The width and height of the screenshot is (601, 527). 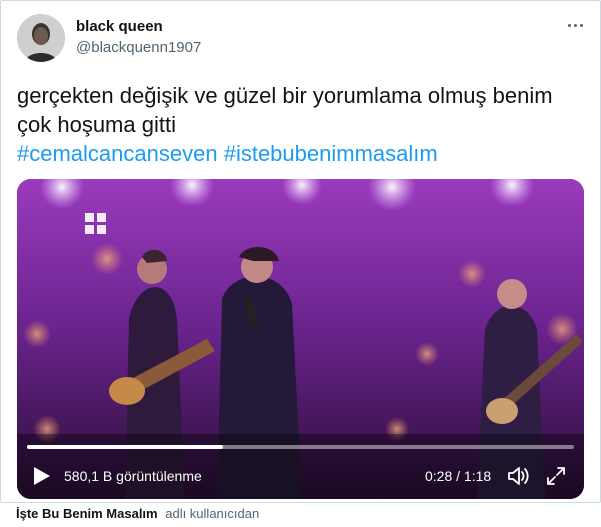 I want to click on hashtag-link: #cemalcancanseven, so click(x=117, y=153).